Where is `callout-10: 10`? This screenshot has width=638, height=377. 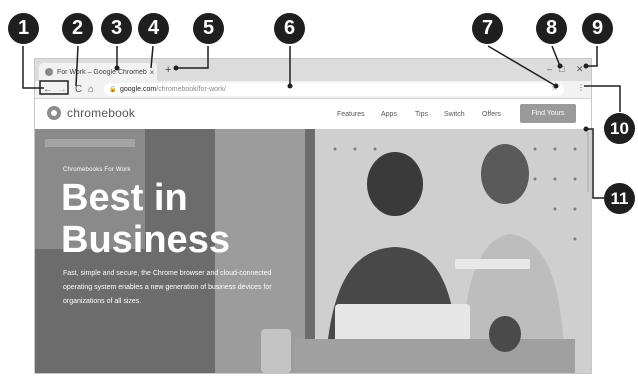
callout-10: 10 is located at coordinates (619, 128).